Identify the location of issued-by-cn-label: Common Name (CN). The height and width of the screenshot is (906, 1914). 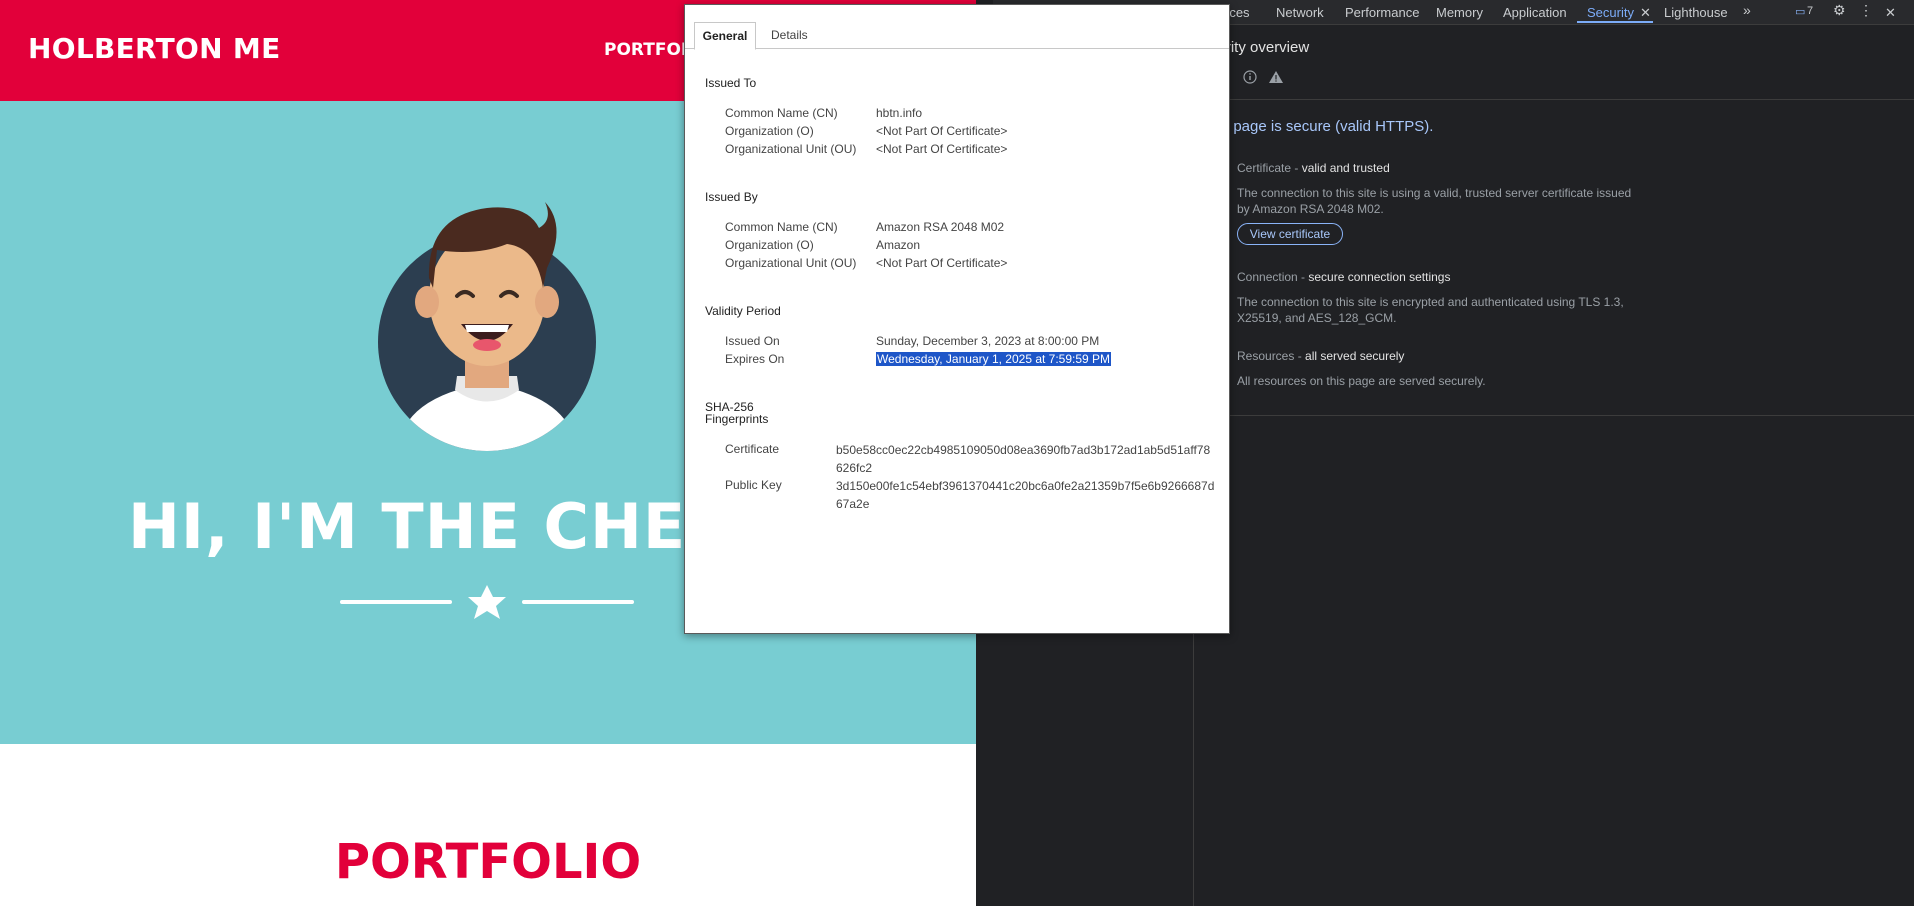
(781, 227).